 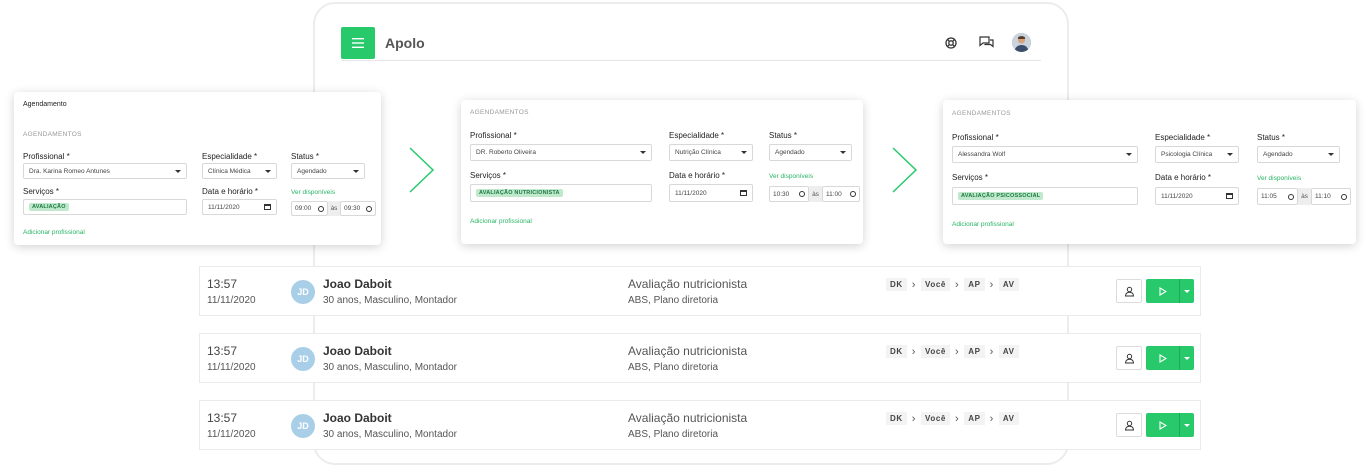 What do you see at coordinates (358, 208) in the screenshot?
I see `time-end-input: 09:30` at bounding box center [358, 208].